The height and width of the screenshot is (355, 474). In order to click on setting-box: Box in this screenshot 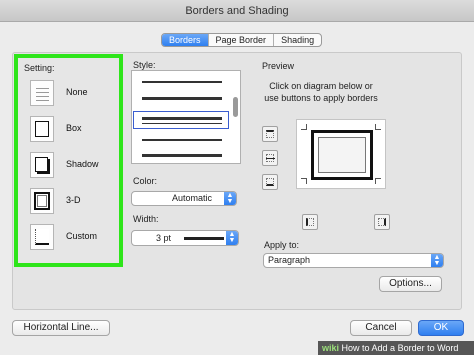, I will do `click(77, 130)`.